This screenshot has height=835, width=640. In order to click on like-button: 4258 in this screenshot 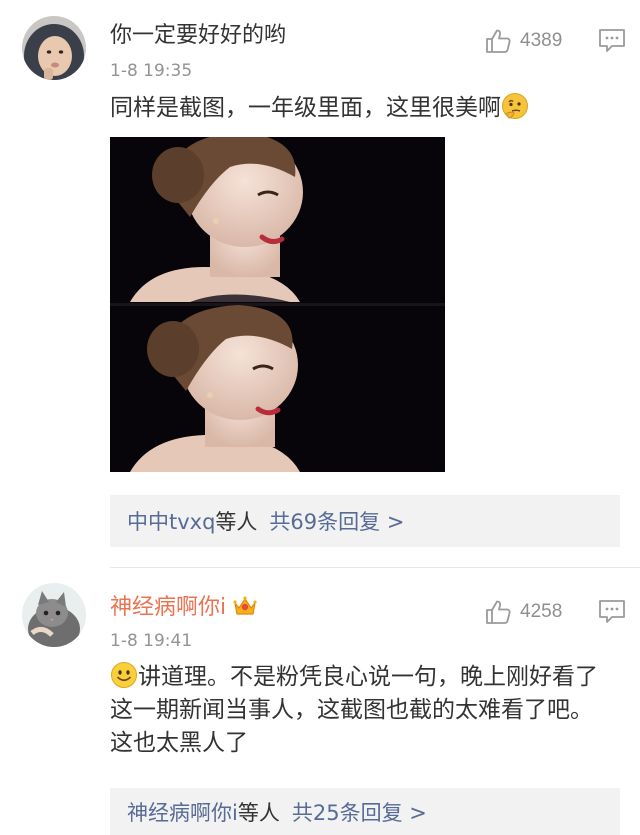, I will do `click(523, 612)`.